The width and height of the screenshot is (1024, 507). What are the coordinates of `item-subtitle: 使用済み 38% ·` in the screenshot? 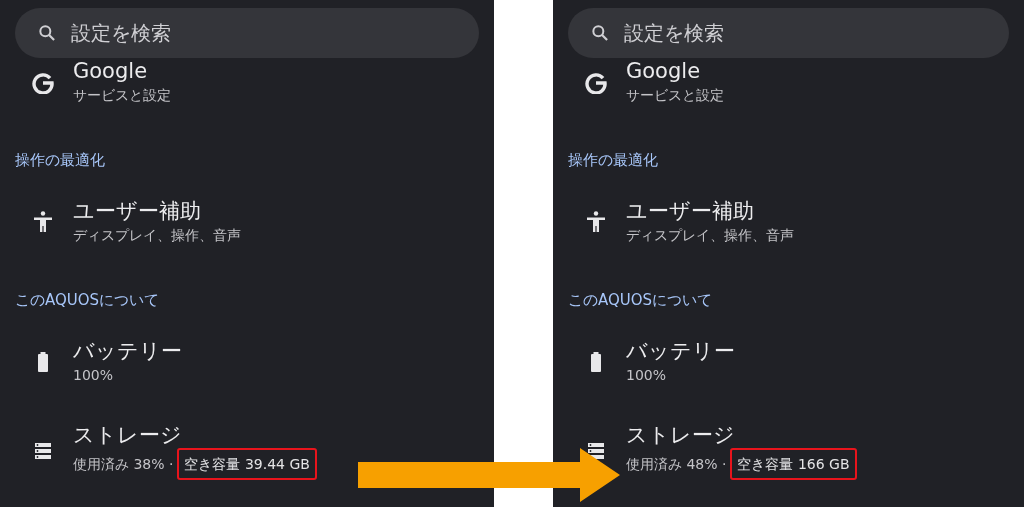 It's located at (123, 464).